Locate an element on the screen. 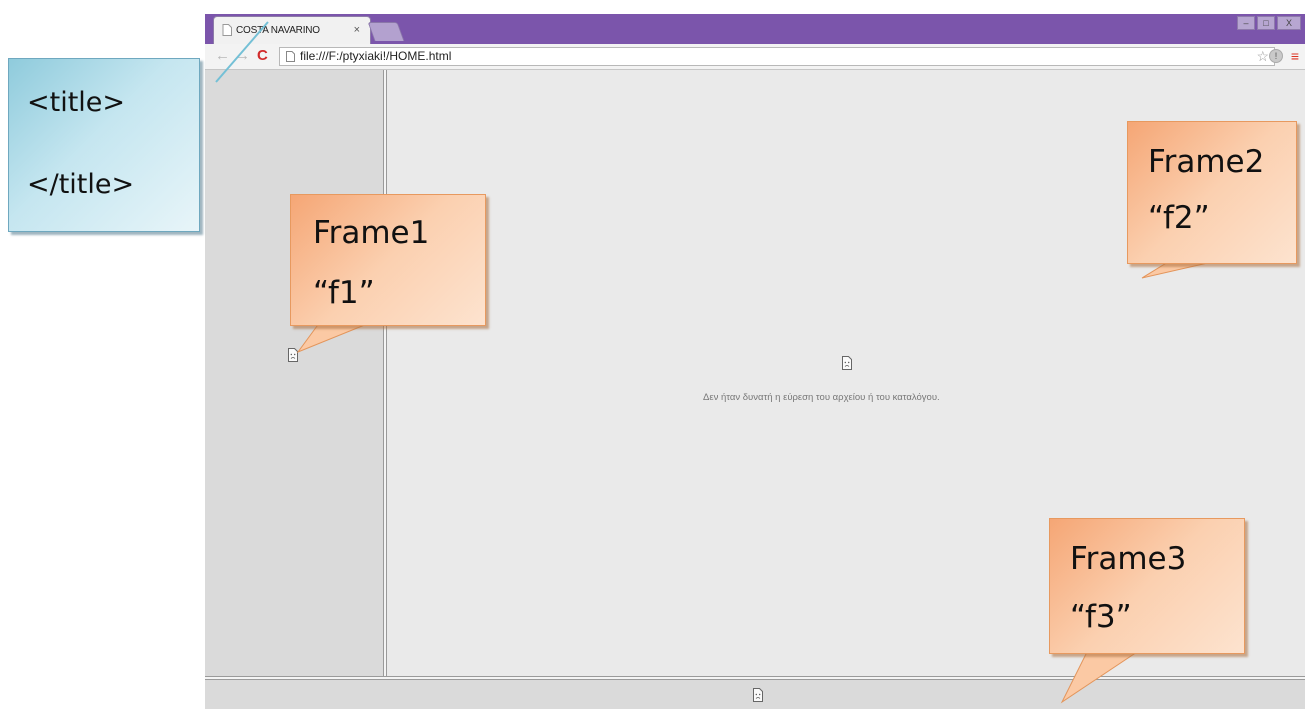  frame1-label: Frame1 is located at coordinates (371, 233).